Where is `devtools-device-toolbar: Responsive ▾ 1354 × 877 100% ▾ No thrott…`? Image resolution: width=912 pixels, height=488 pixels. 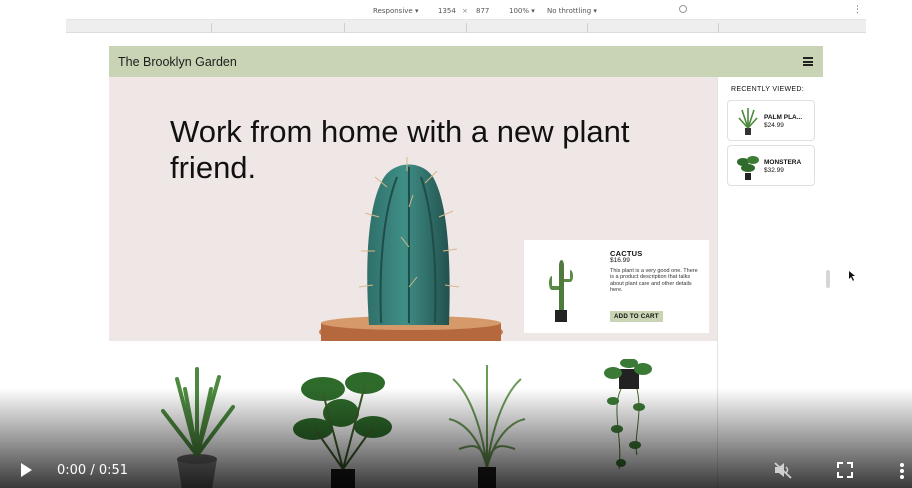
devtools-device-toolbar: Responsive ▾ 1354 × 877 100% ▾ No thrott… is located at coordinates (466, 10).